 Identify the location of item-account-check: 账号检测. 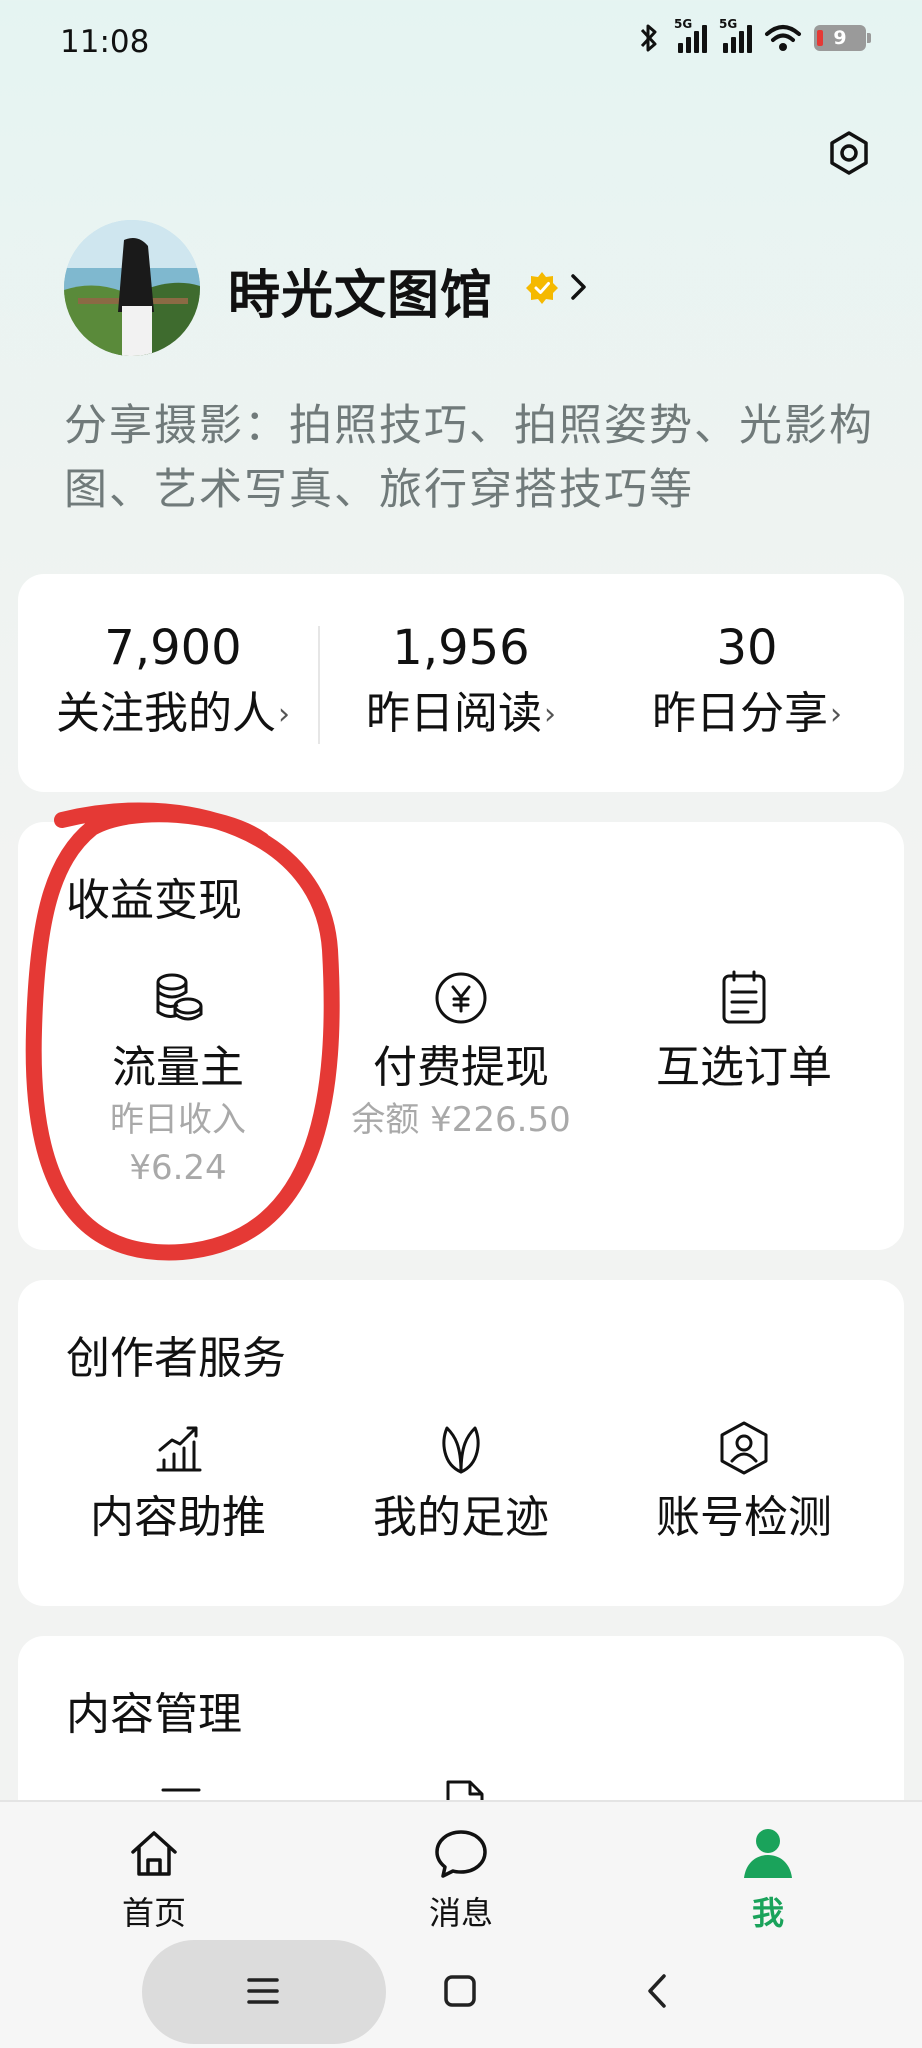
(744, 1483).